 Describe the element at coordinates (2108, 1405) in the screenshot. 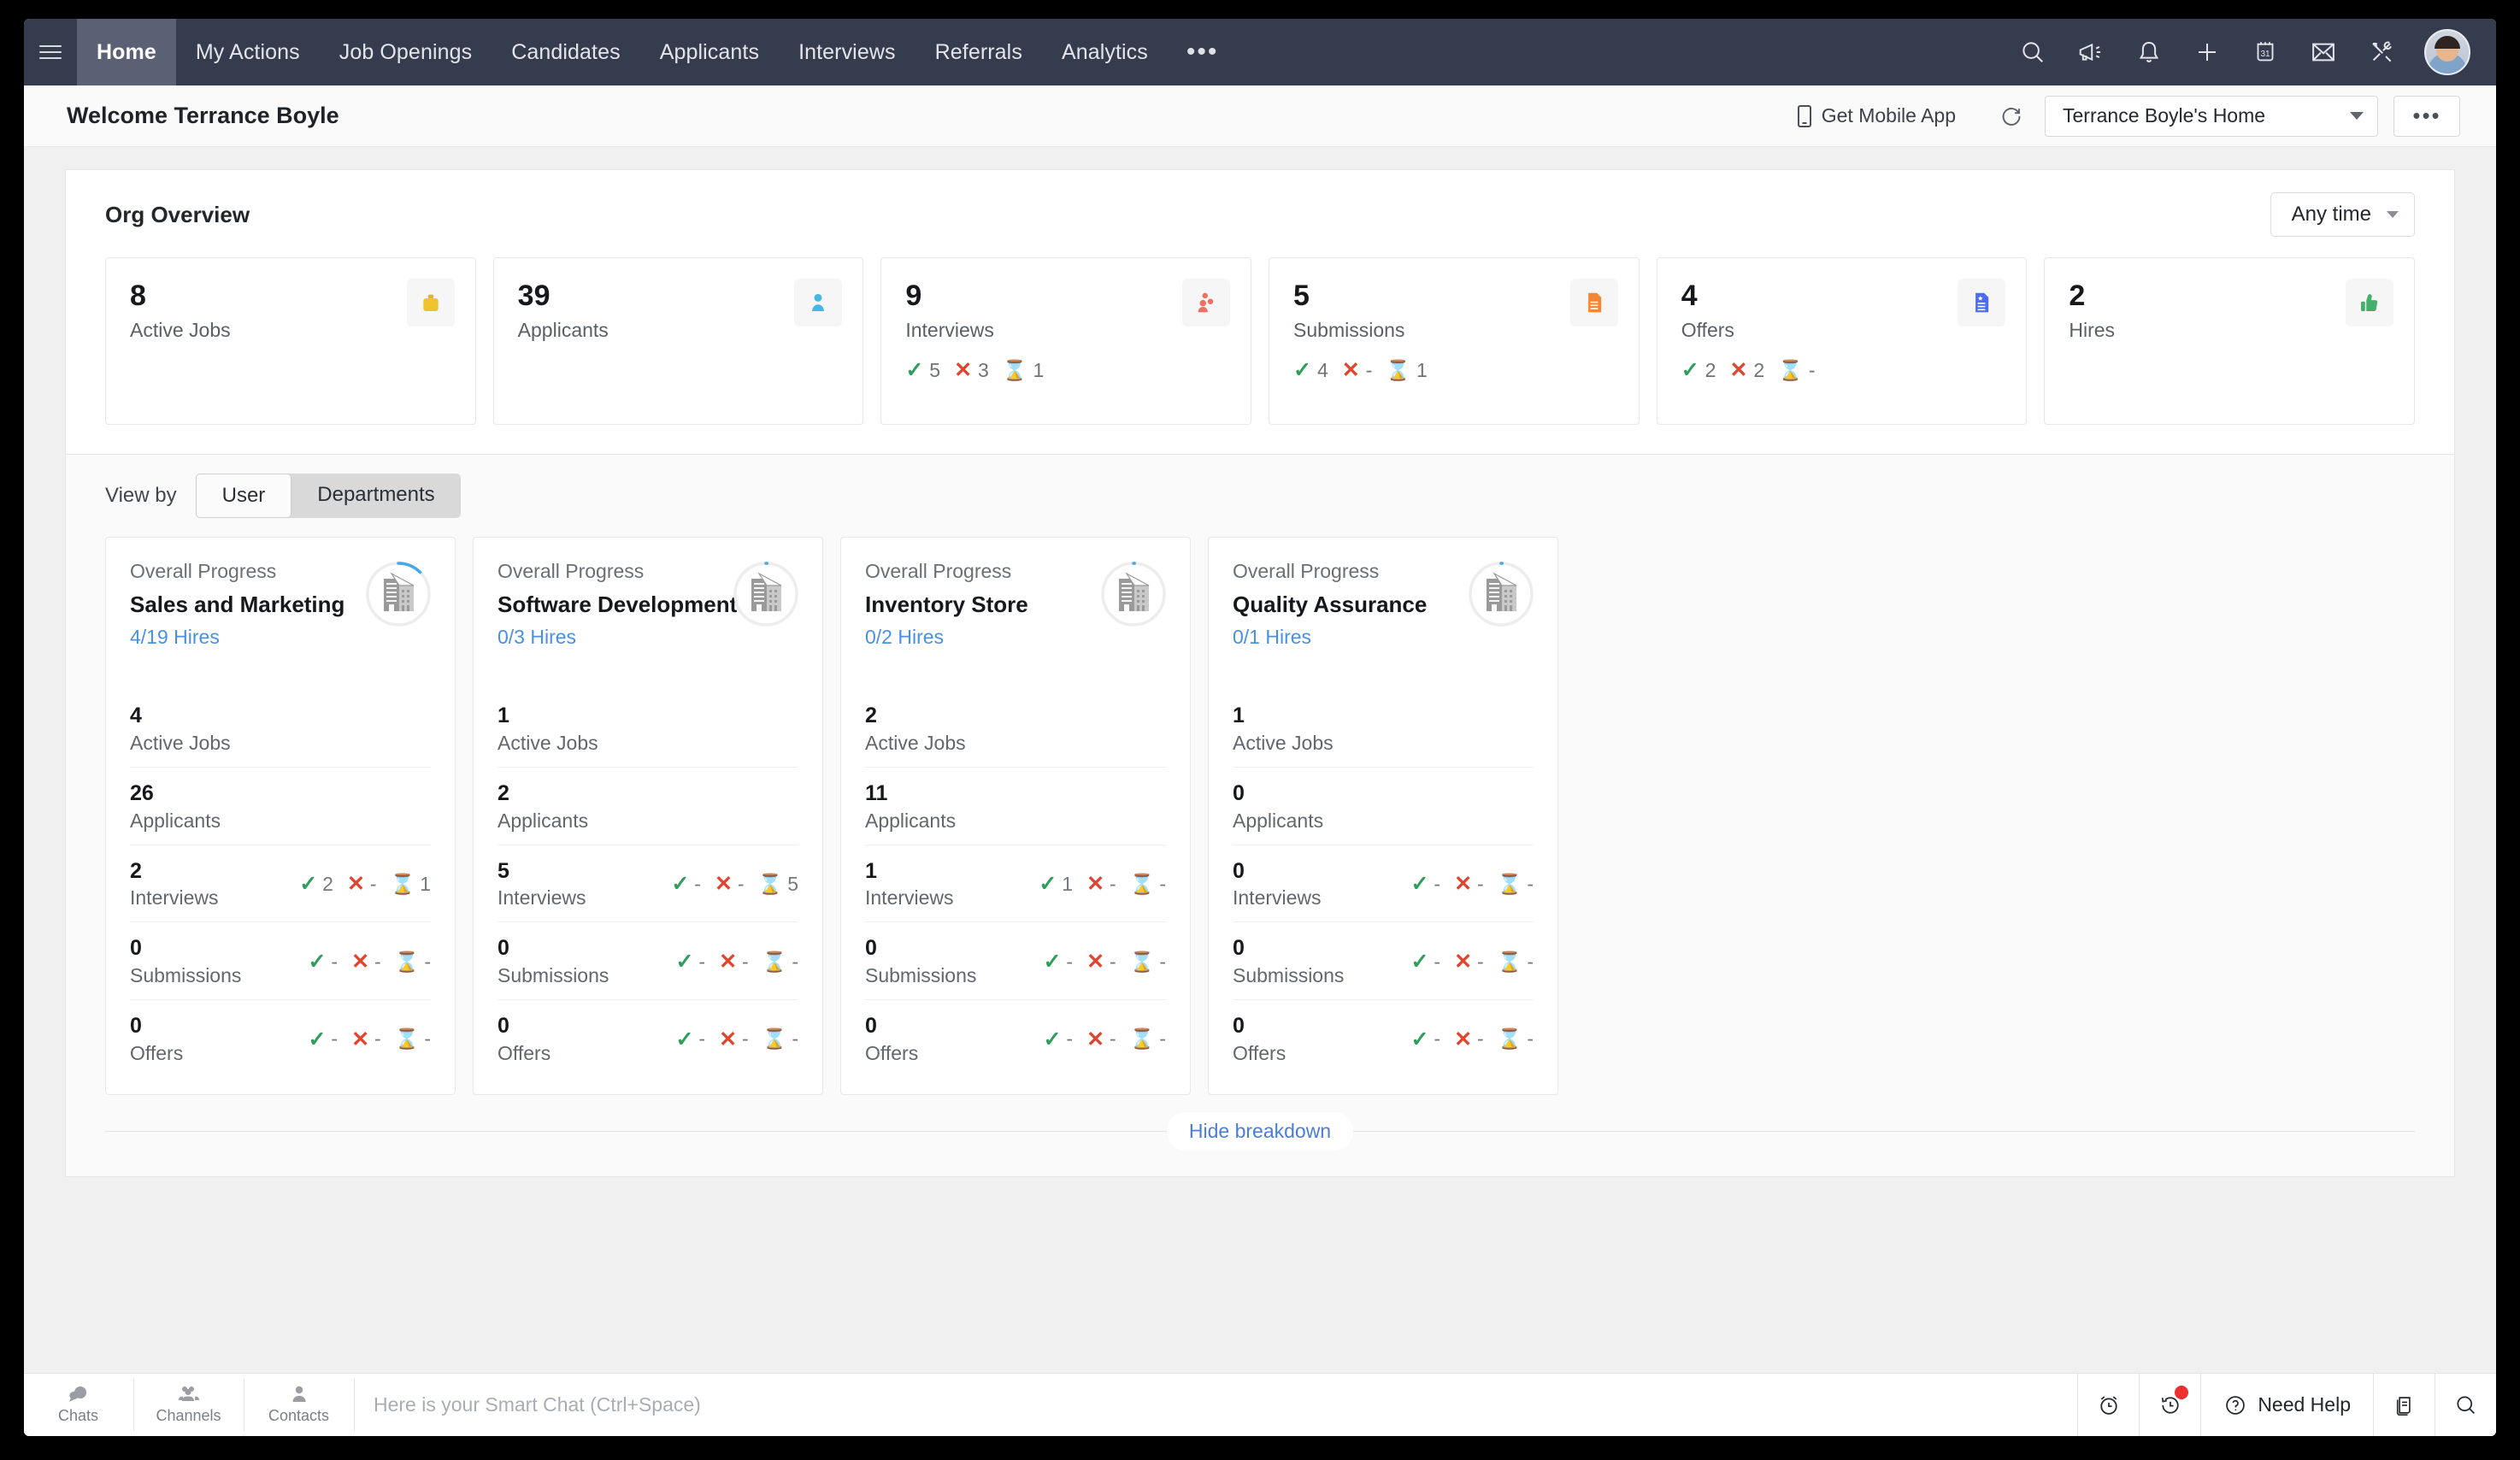

I see `alarm-clock-icon` at that location.